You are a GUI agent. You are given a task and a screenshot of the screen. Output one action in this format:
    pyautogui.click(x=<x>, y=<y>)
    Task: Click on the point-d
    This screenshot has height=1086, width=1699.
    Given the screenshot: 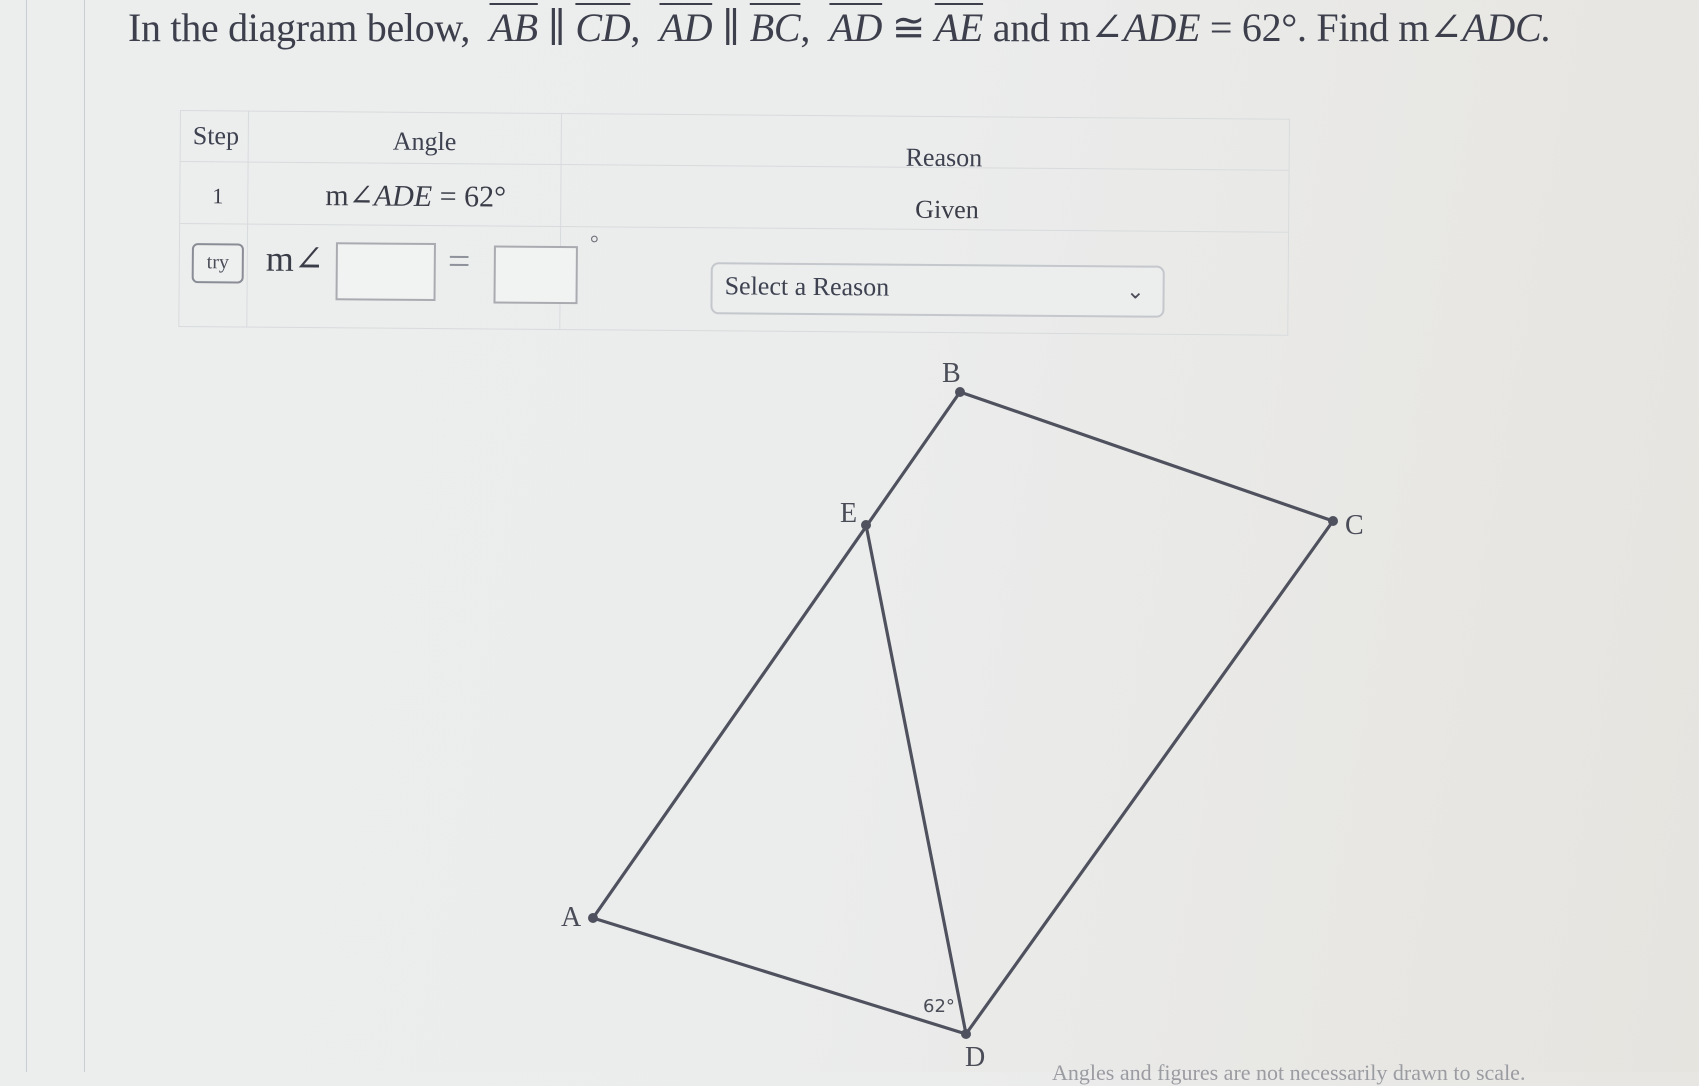 What is the action you would take?
    pyautogui.click(x=966, y=1034)
    